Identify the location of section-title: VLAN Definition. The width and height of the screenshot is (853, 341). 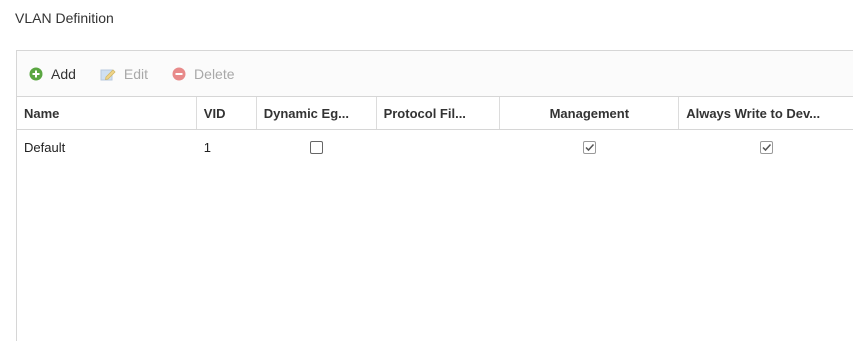
(64, 18).